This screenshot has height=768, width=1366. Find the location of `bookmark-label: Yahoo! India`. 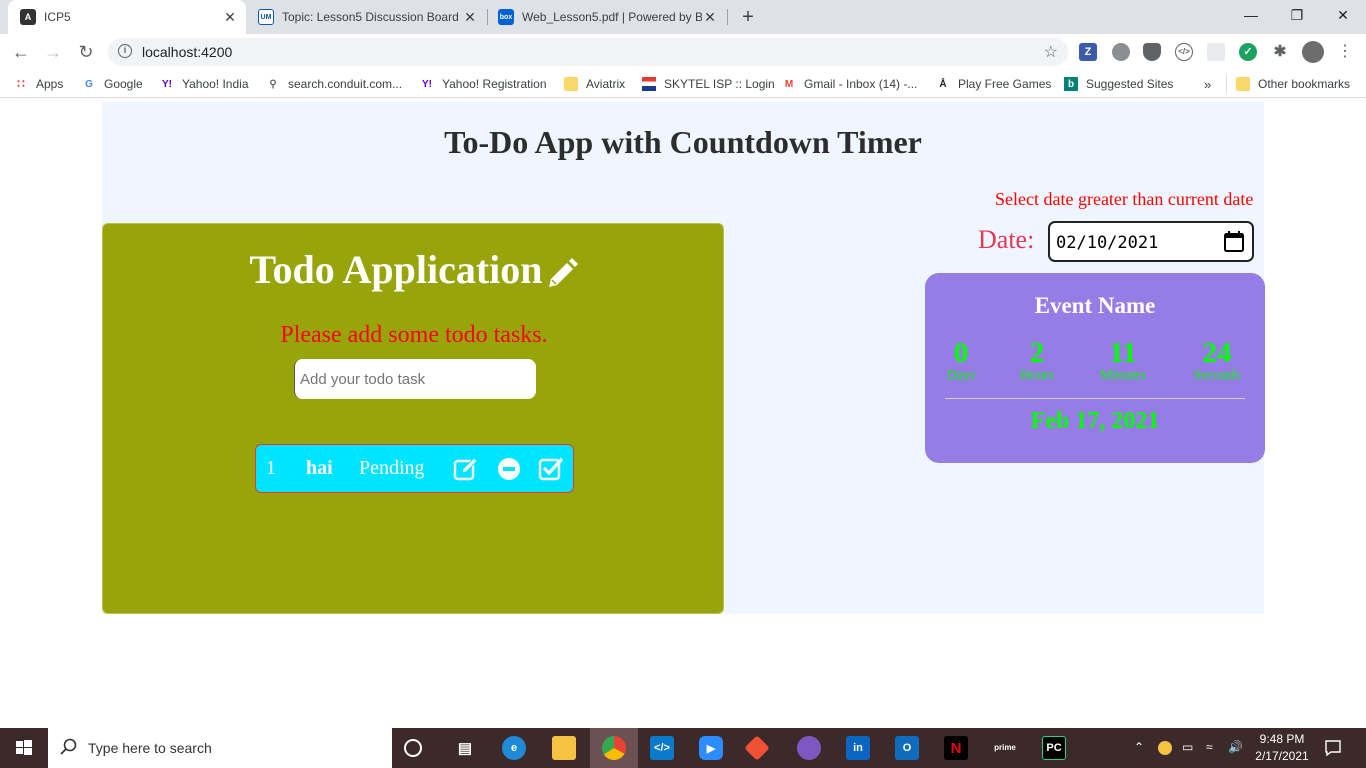

bookmark-label: Yahoo! India is located at coordinates (215, 84).